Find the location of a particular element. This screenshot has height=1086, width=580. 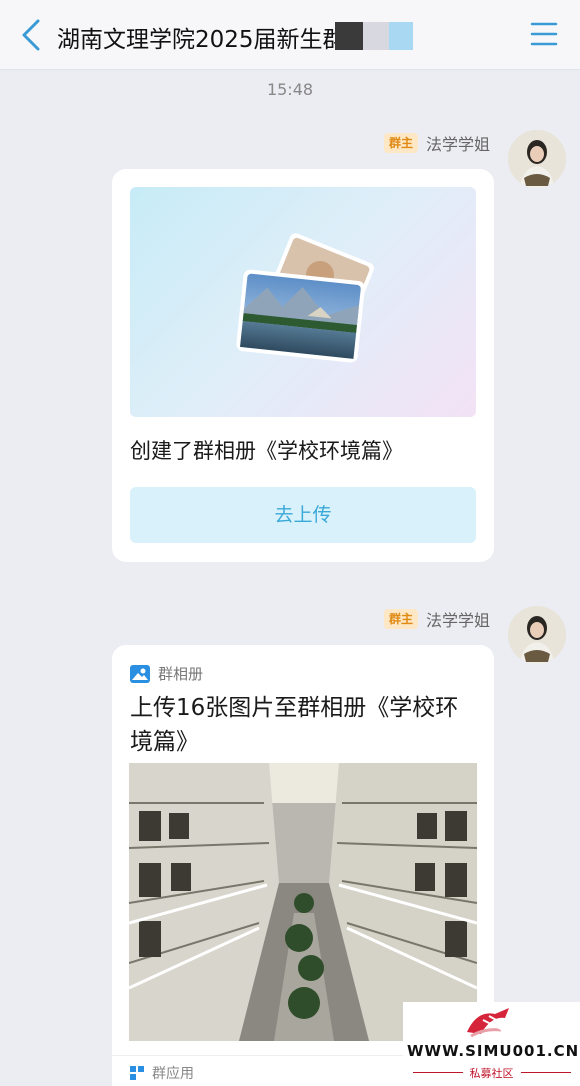

watermark-sub: 私募社区 is located at coordinates (491, 1073).